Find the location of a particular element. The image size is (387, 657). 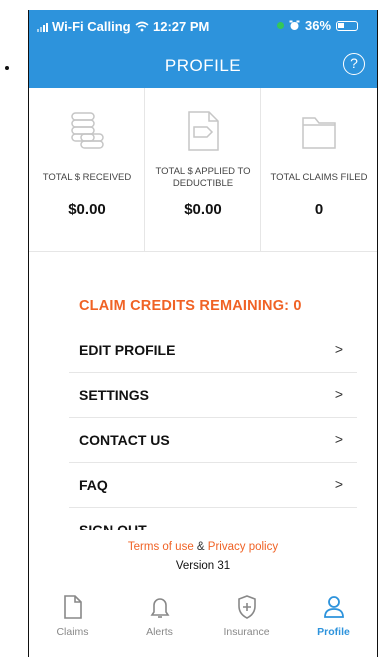

status-bar: Wi-Fi Calling 12:27 PM 36% is located at coordinates (203, 25).